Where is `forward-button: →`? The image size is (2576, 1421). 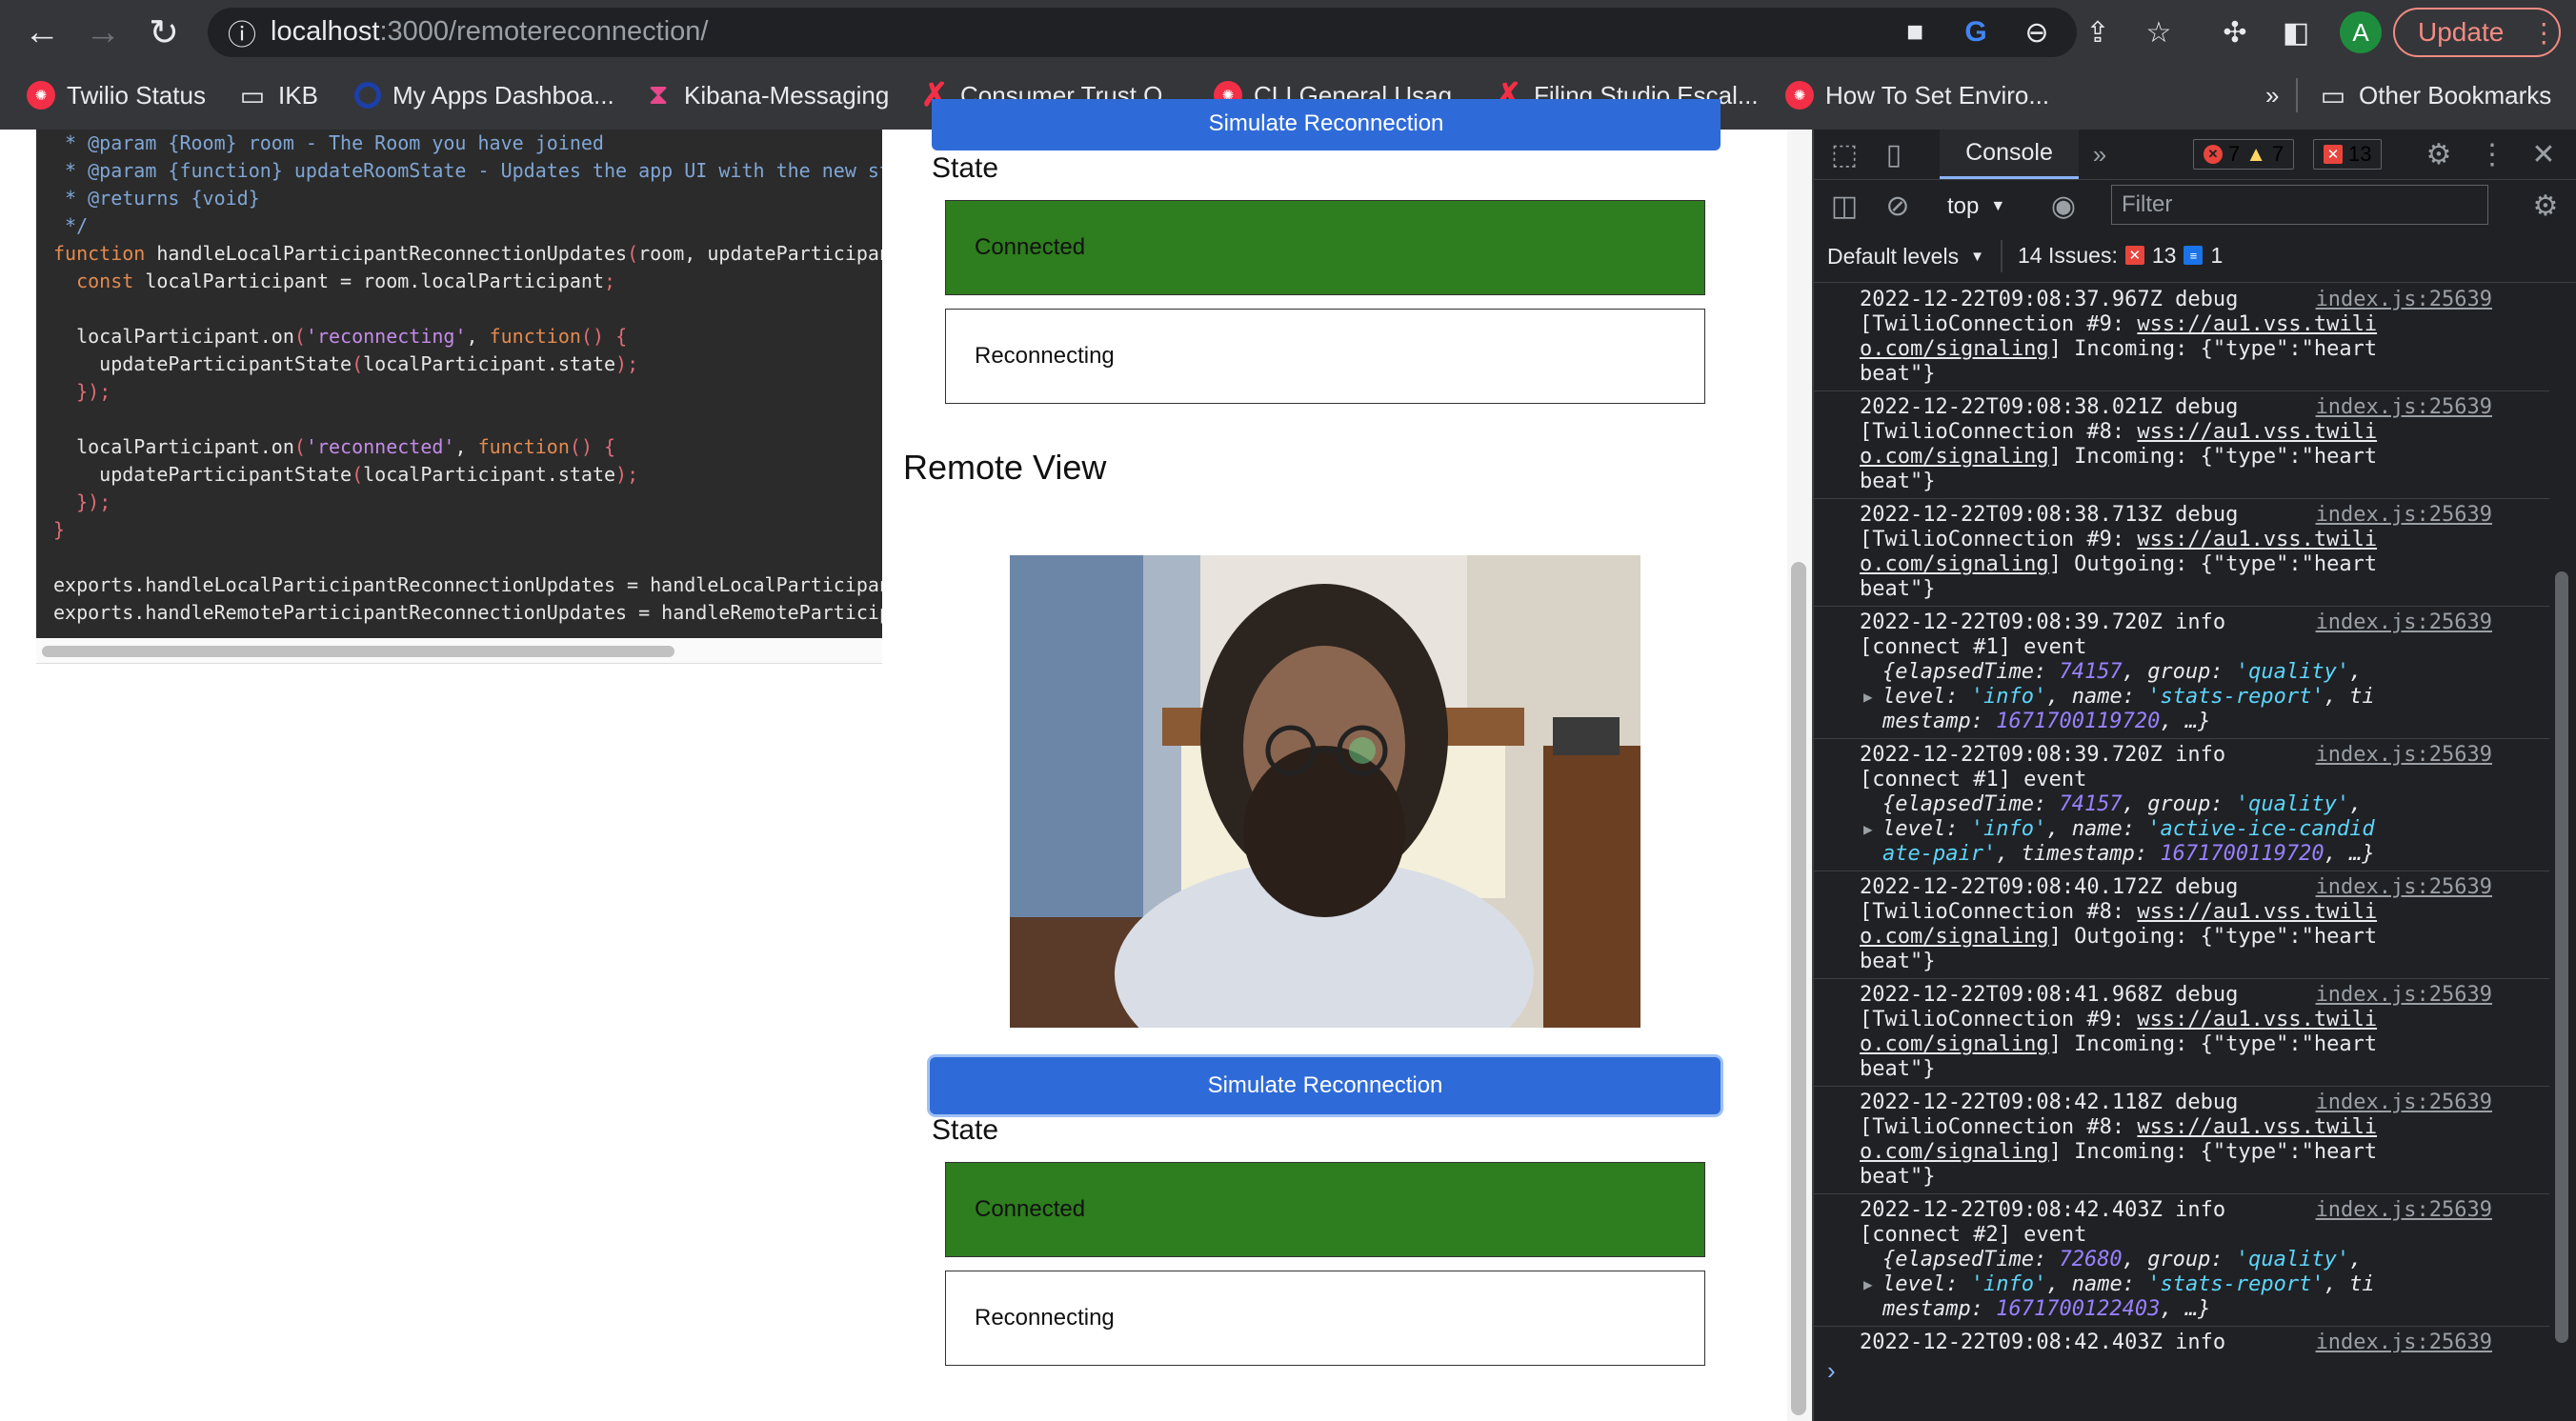 forward-button: → is located at coordinates (103, 32).